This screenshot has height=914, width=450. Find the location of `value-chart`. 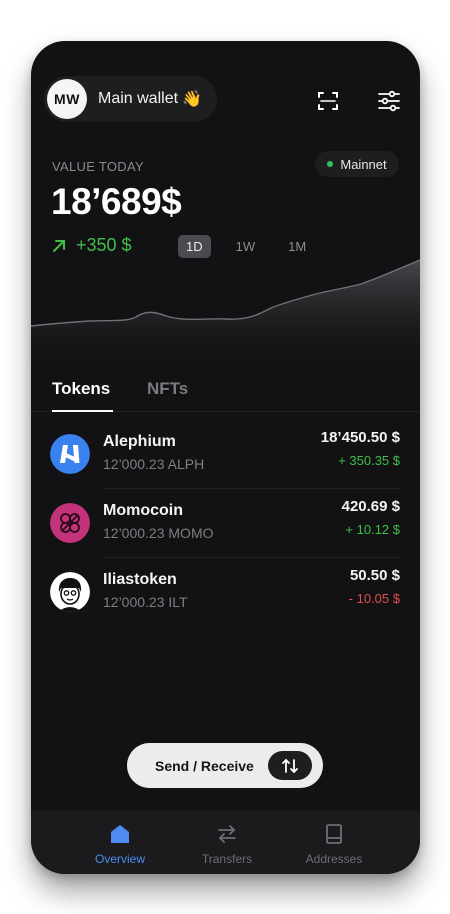

value-chart is located at coordinates (225, 317).